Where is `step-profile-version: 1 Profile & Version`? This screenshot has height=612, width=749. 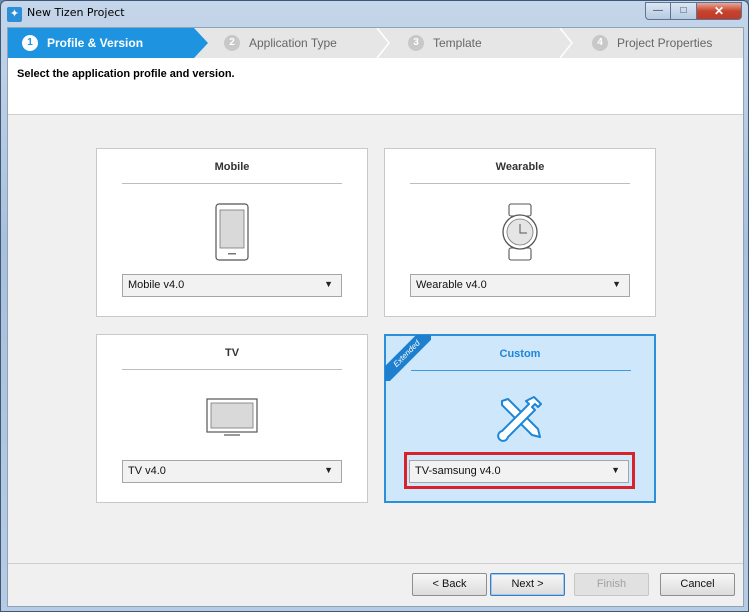 step-profile-version: 1 Profile & Version is located at coordinates (108, 43).